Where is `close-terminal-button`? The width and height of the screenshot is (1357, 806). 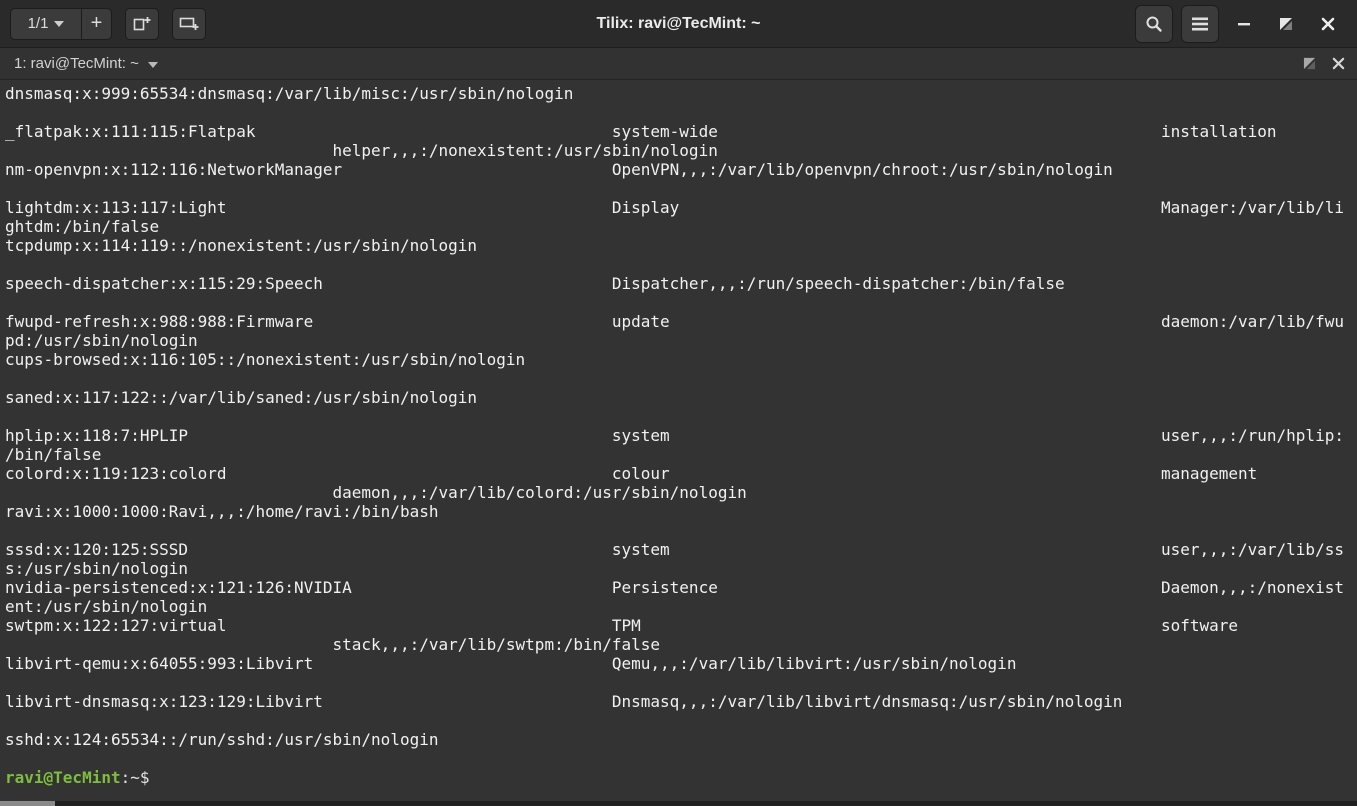 close-terminal-button is located at coordinates (1338, 63).